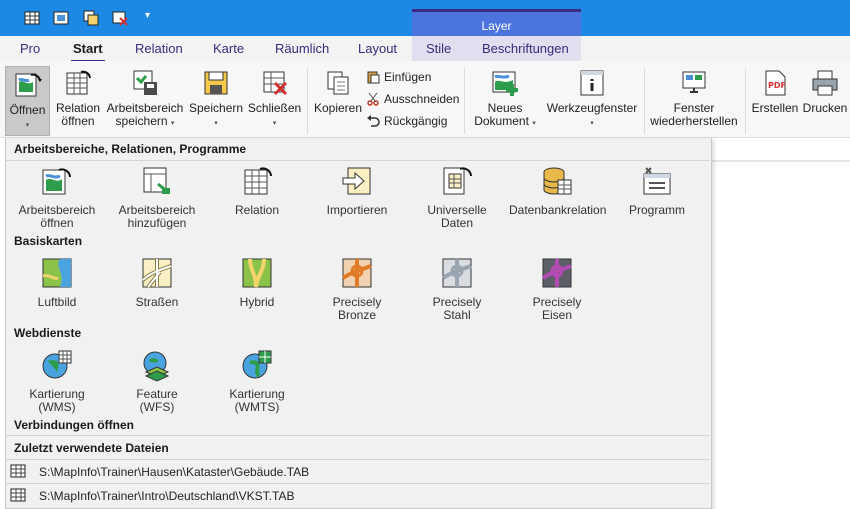 The image size is (850, 509). What do you see at coordinates (91, 18) in the screenshot?
I see `save-copy-icon` at bounding box center [91, 18].